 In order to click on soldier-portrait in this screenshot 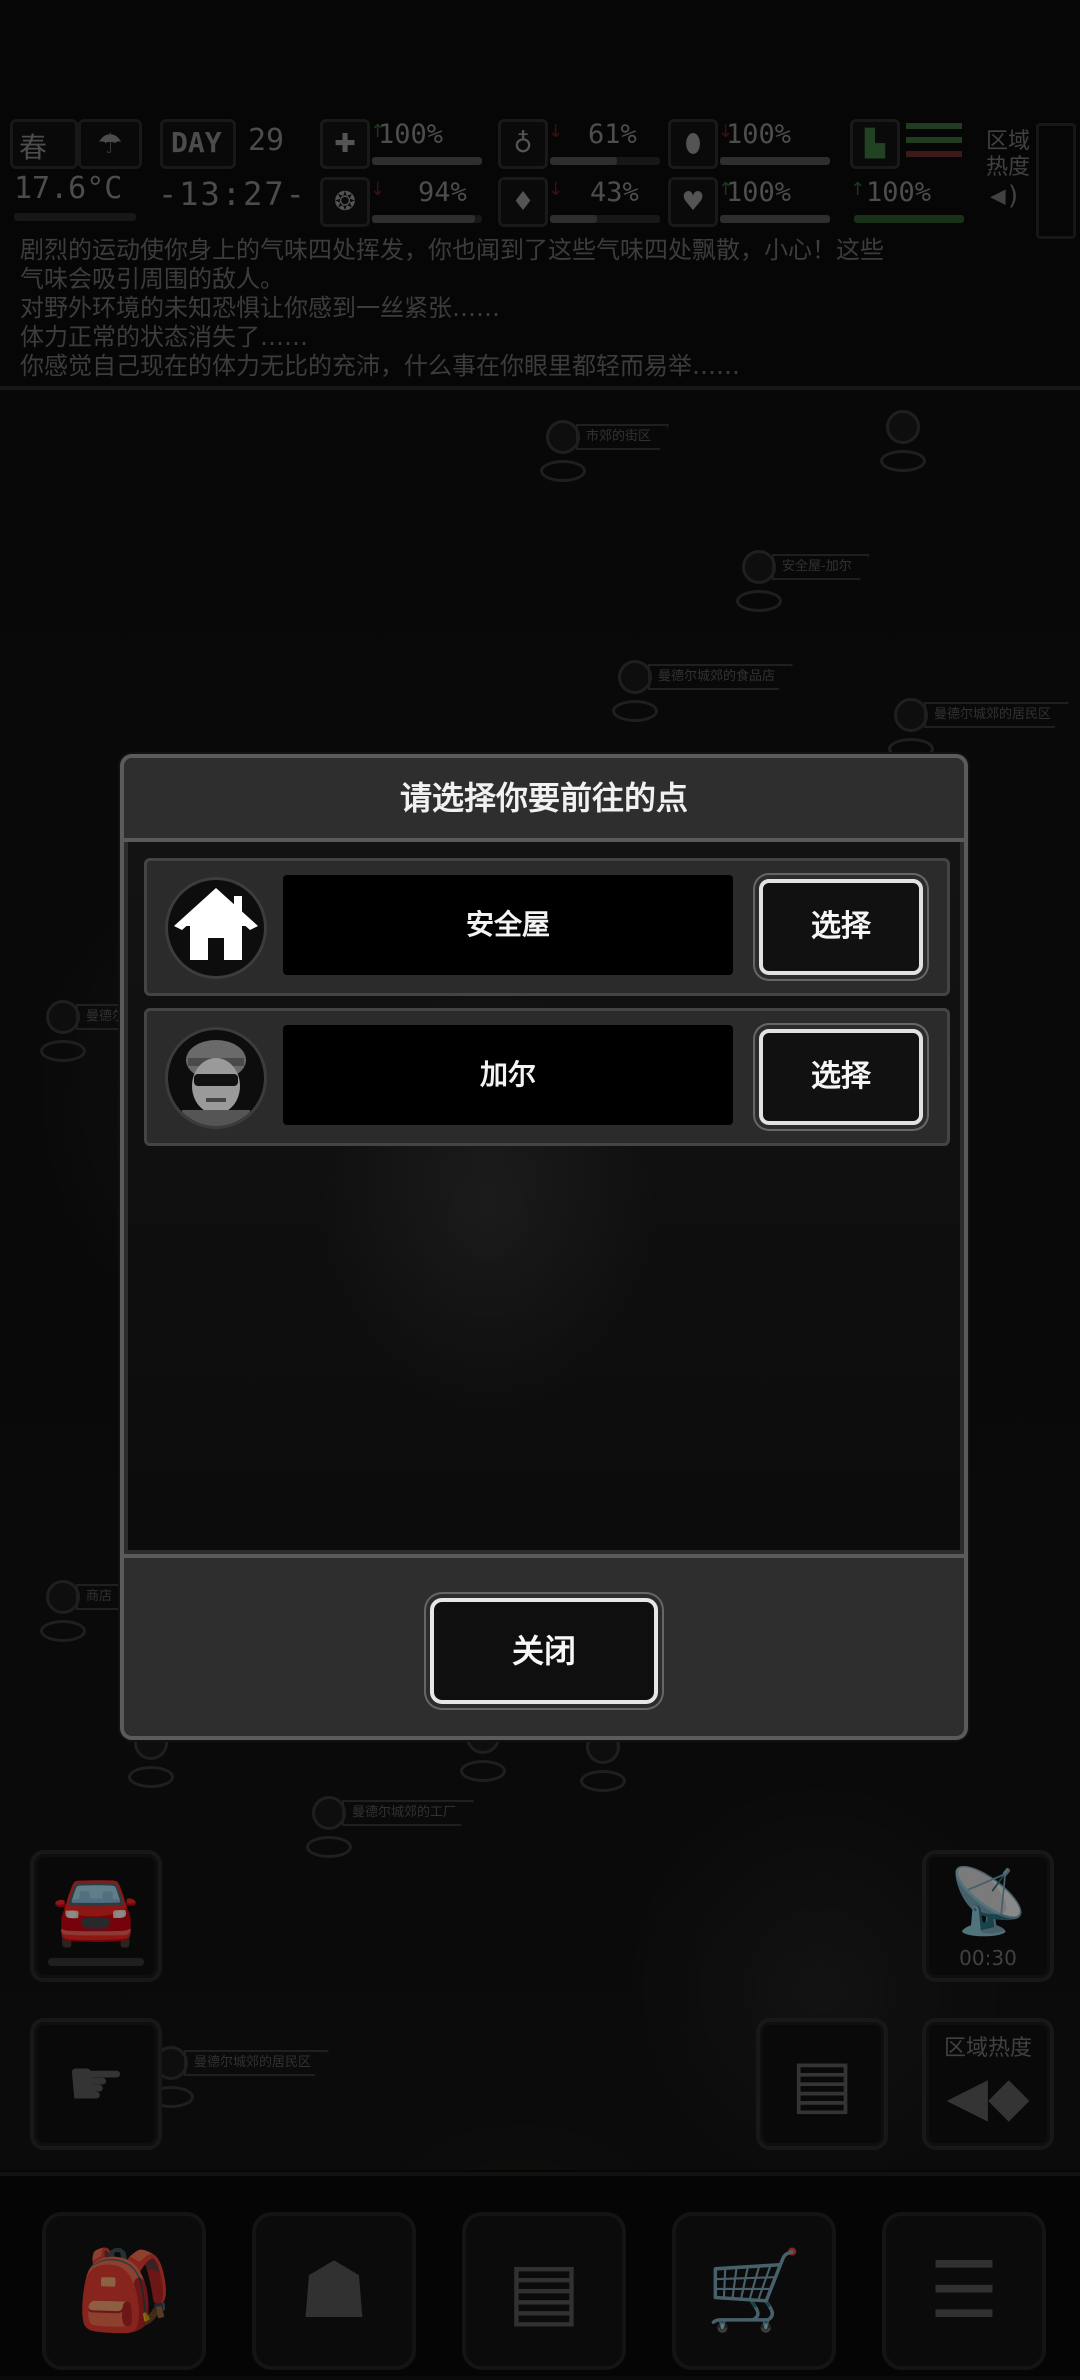, I will do `click(216, 1078)`.